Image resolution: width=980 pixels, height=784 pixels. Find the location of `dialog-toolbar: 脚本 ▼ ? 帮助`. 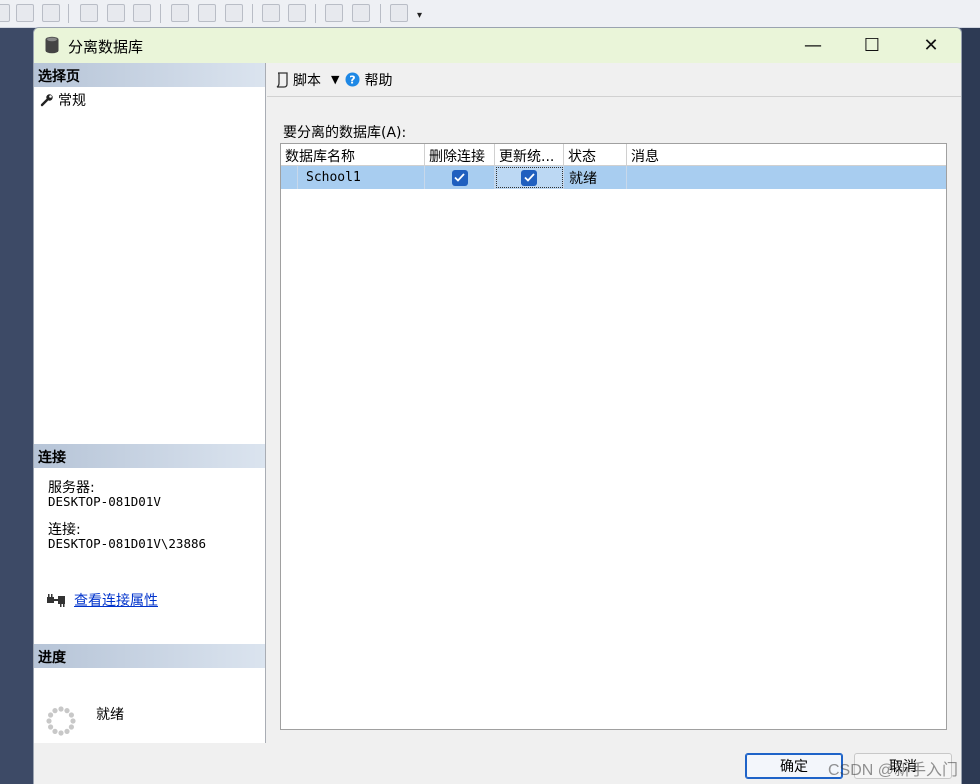

dialog-toolbar: 脚本 ▼ ? 帮助 is located at coordinates (614, 80).